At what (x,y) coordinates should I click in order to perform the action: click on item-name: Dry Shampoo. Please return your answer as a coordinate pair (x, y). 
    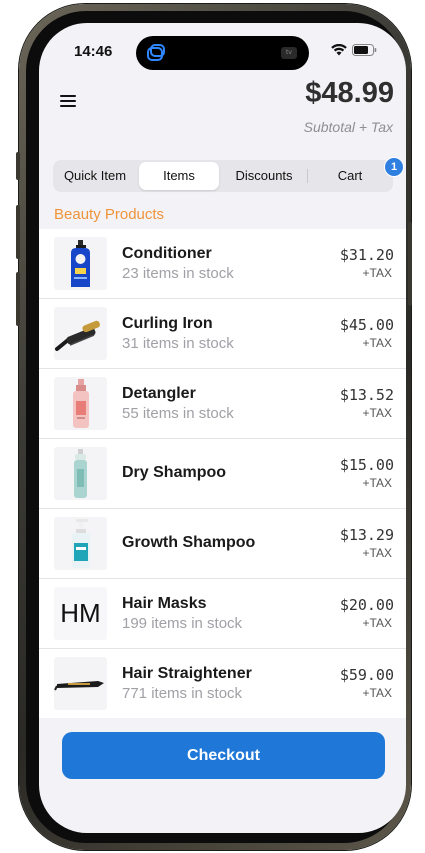
    Looking at the image, I should click on (174, 472).